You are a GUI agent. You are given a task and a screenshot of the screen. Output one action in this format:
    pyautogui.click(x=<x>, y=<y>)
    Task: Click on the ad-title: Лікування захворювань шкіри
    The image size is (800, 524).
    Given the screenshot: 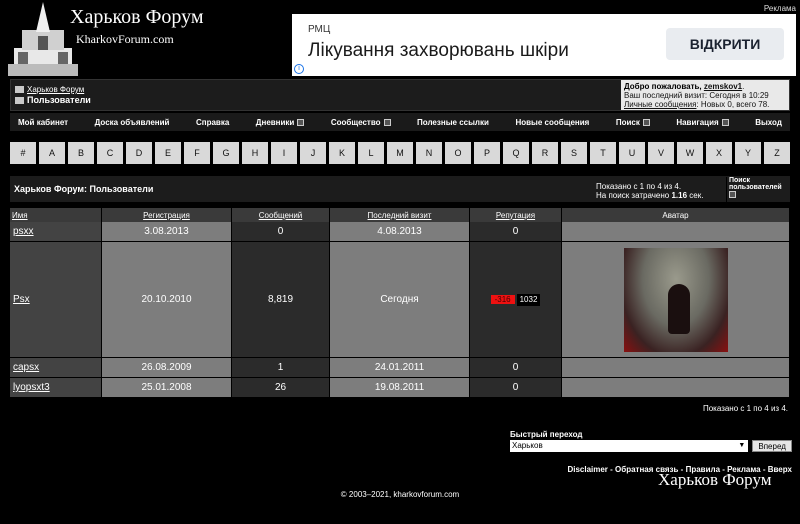 What is the action you would take?
    pyautogui.click(x=438, y=51)
    